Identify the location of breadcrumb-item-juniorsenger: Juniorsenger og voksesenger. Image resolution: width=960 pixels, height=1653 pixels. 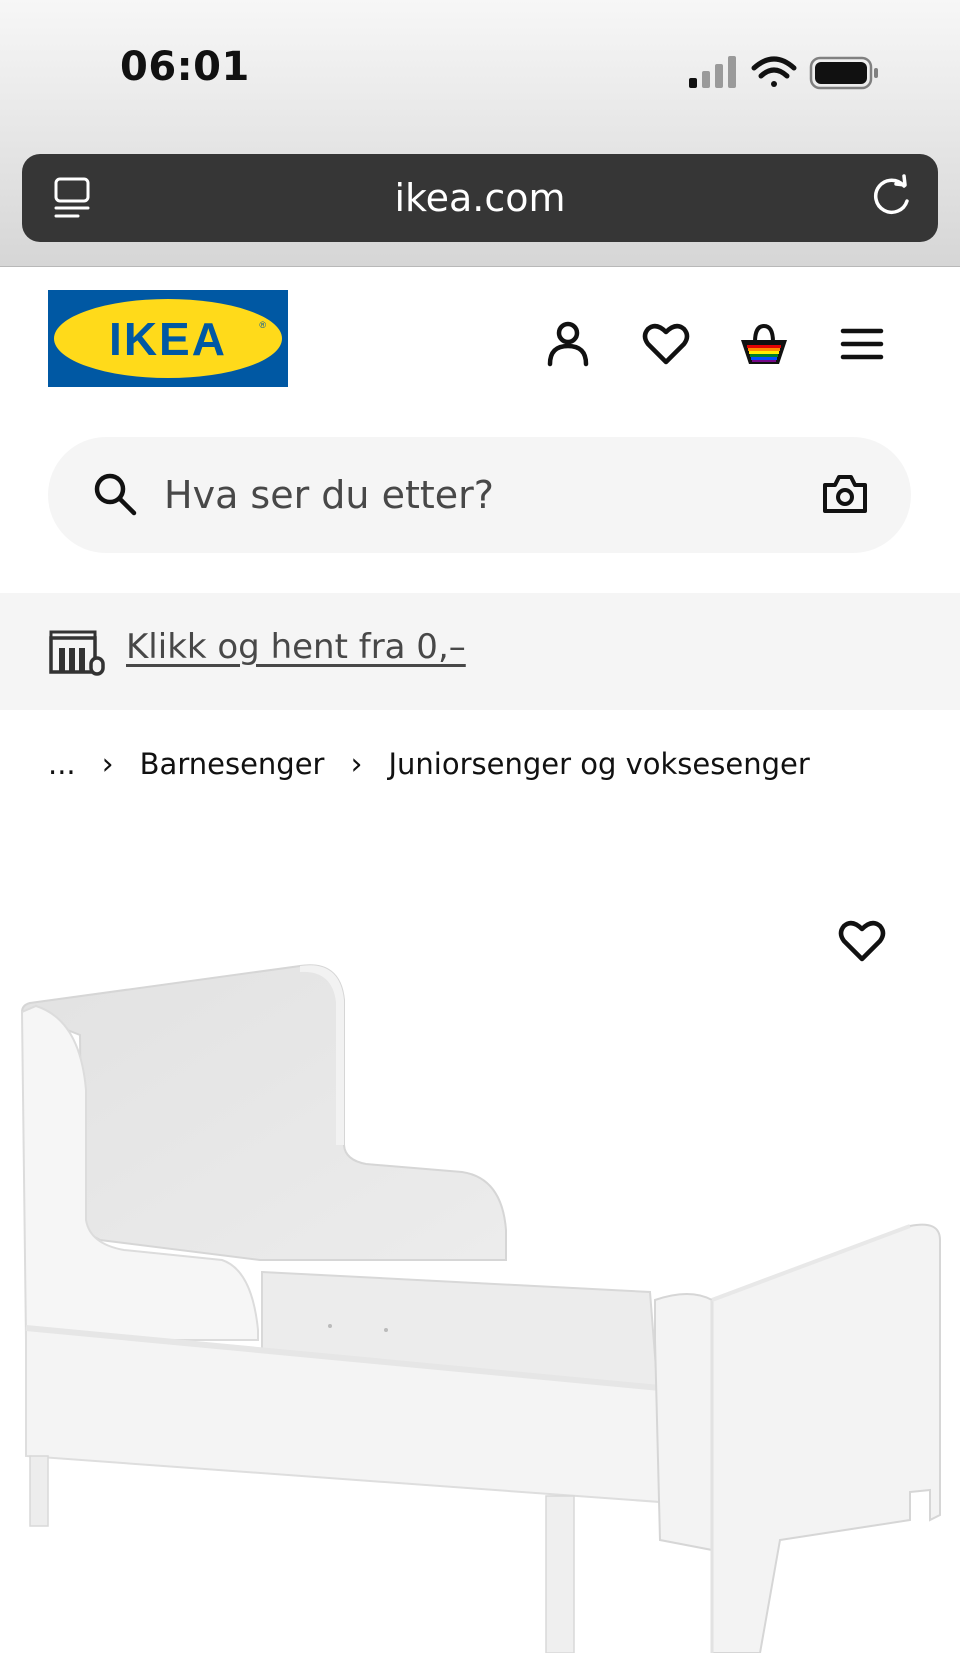
(598, 764).